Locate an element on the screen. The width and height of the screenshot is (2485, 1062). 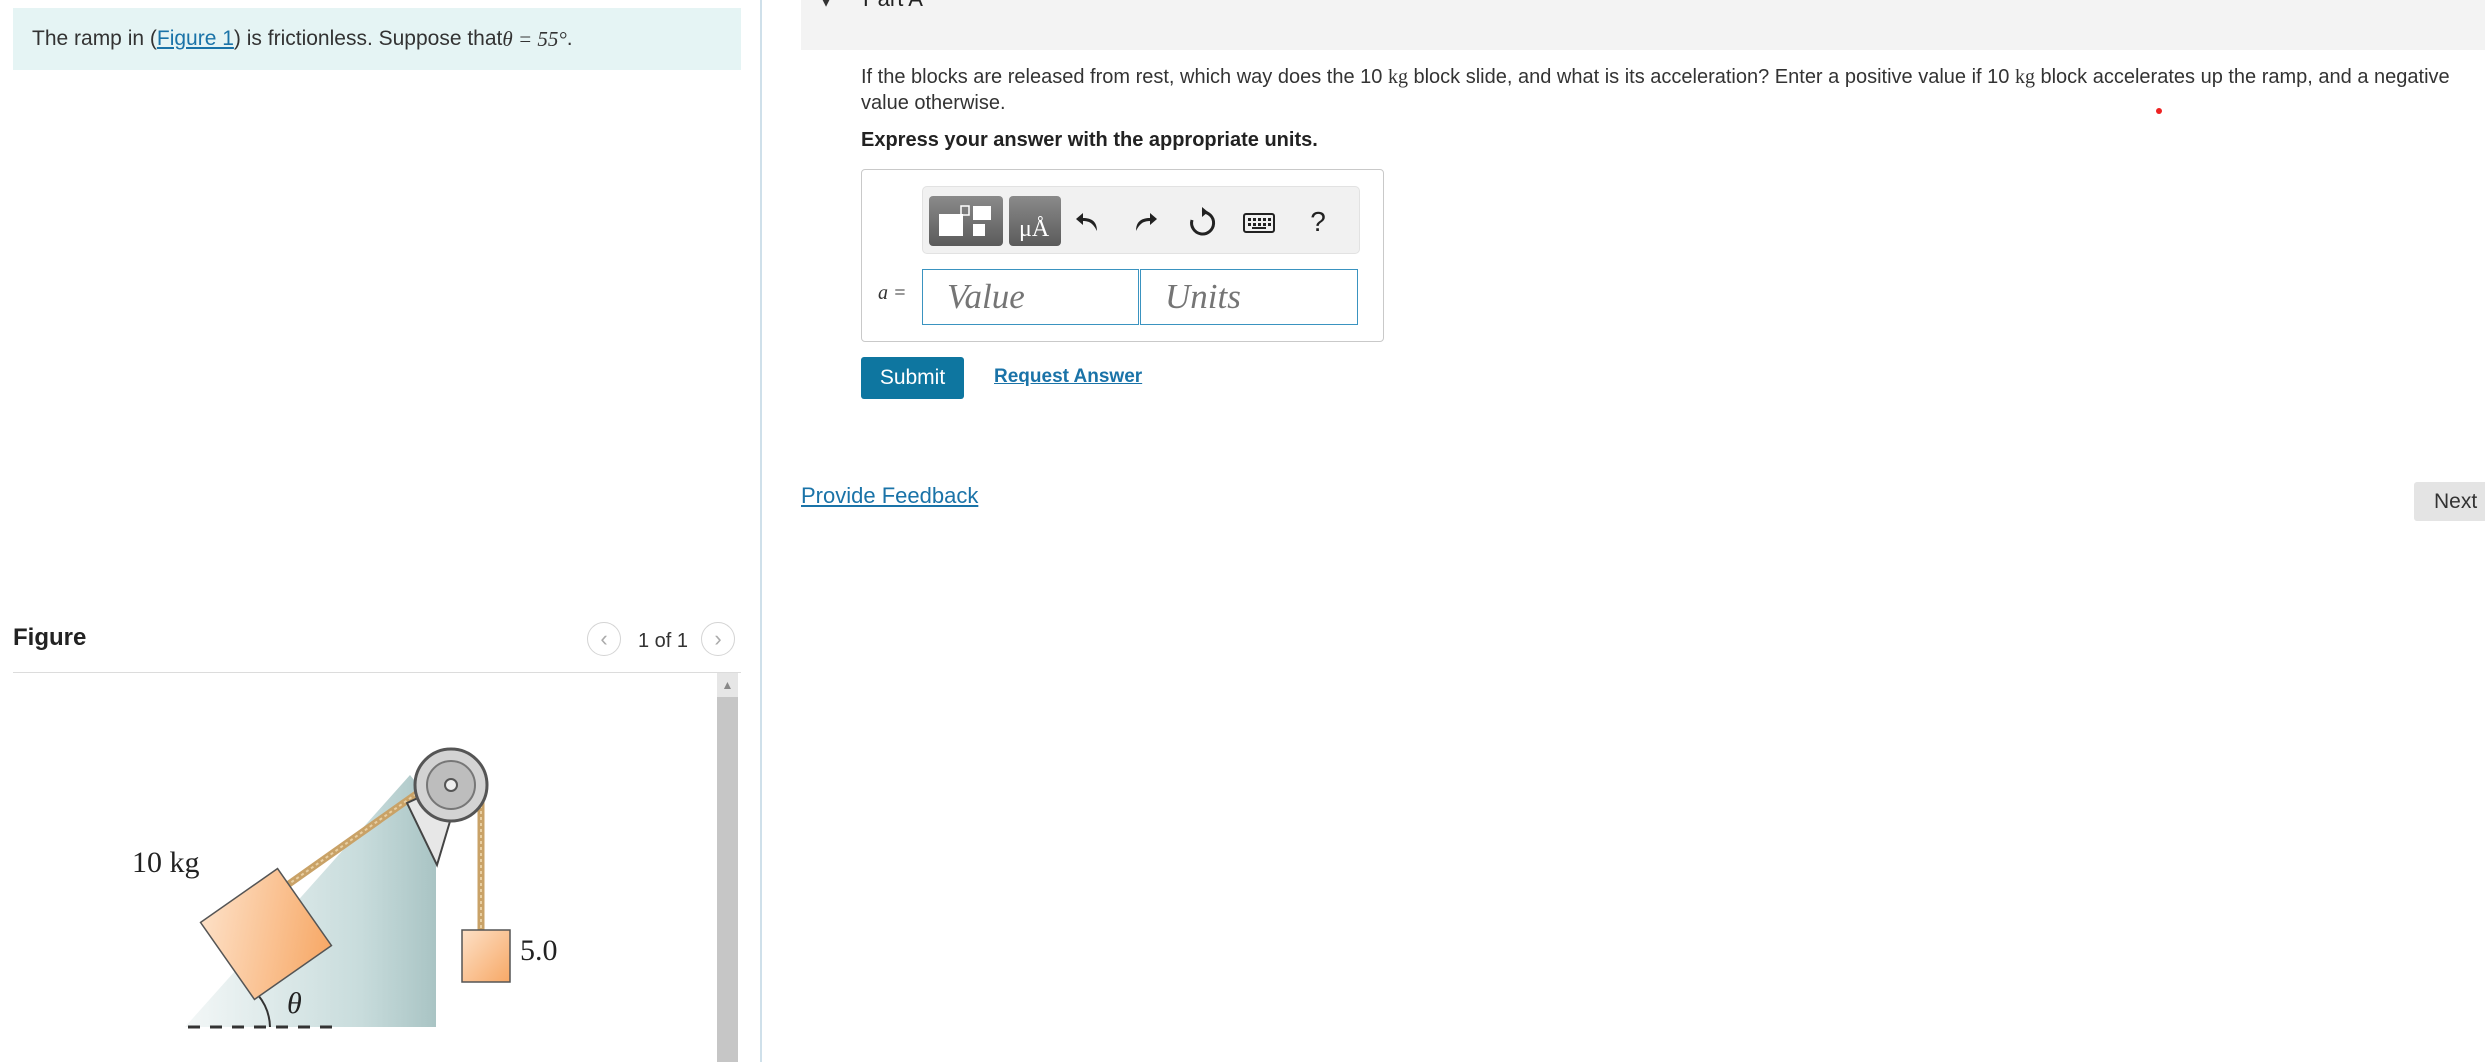
angle-label: θ is located at coordinates (294, 1003).